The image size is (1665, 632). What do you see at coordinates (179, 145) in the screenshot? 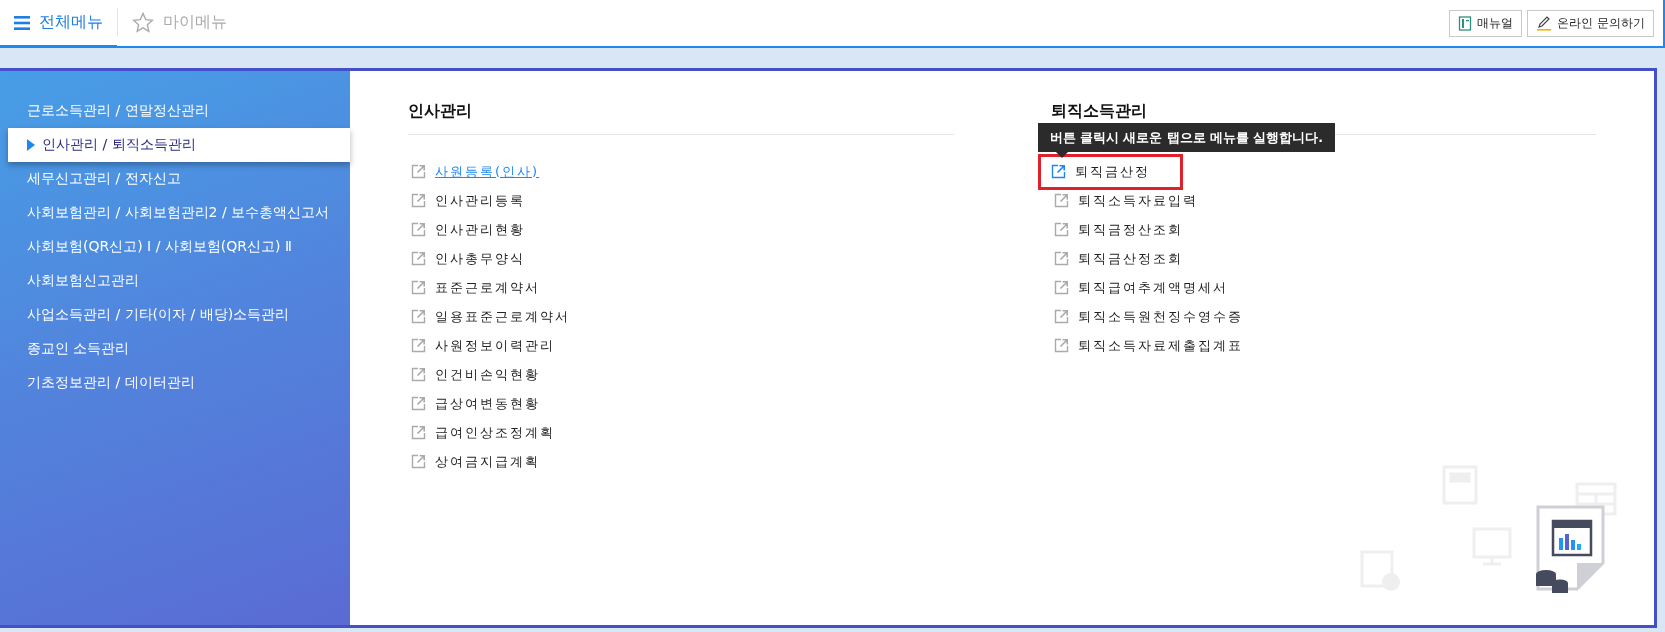
I see `sidebar-item: 인사관리 / 퇴직소득관리` at bounding box center [179, 145].